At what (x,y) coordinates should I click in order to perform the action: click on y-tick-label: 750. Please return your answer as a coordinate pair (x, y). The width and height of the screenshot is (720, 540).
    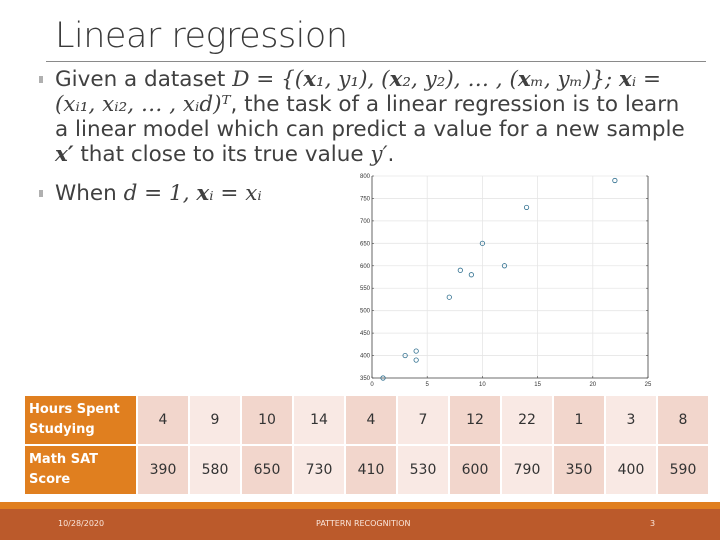
    Looking at the image, I should click on (365, 199).